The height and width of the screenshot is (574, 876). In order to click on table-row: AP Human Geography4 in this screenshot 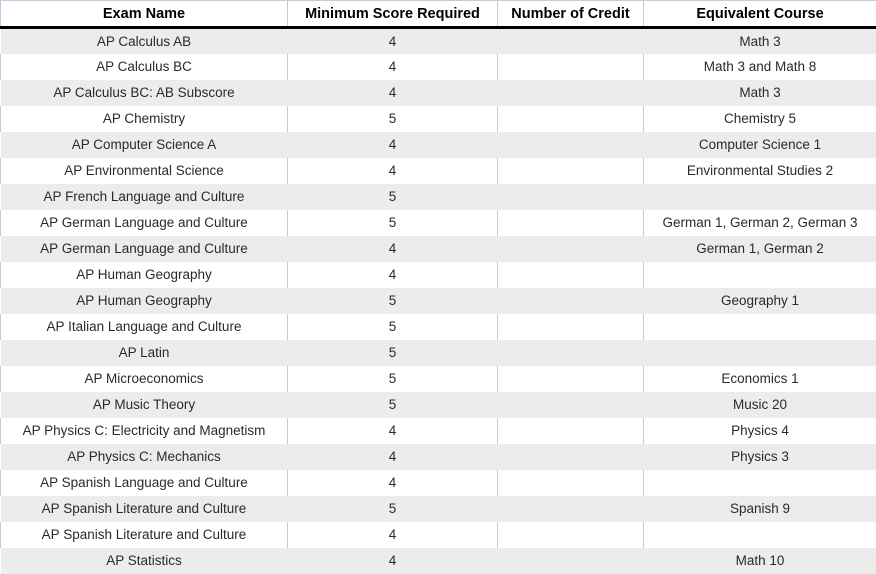, I will do `click(438, 275)`.